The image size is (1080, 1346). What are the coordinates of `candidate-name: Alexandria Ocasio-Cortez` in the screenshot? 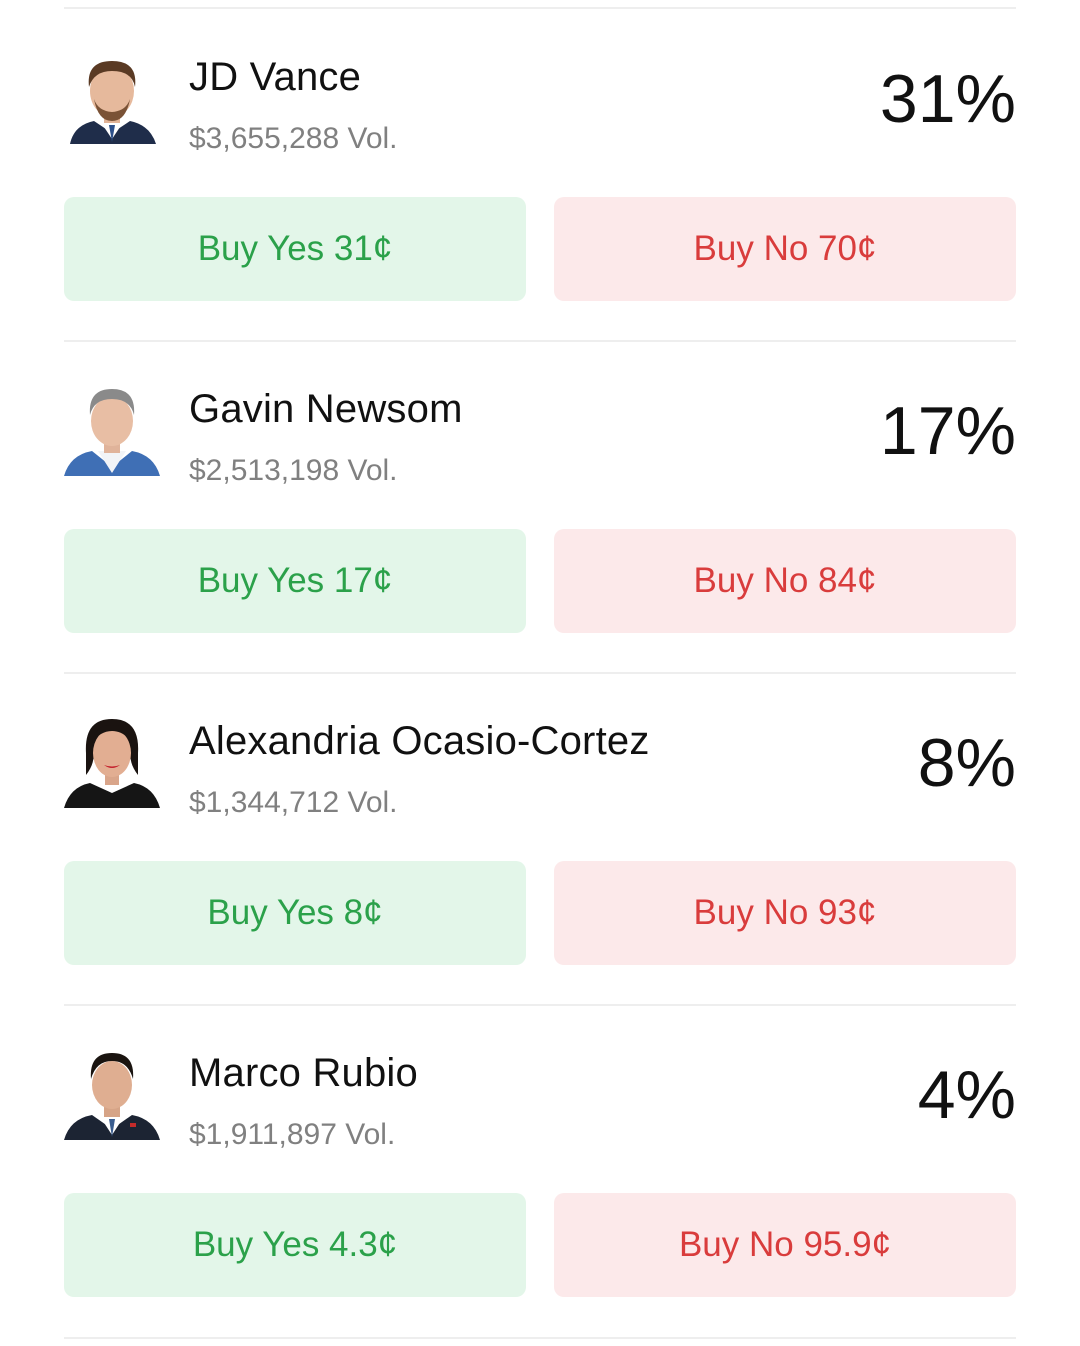 It's located at (419, 741).